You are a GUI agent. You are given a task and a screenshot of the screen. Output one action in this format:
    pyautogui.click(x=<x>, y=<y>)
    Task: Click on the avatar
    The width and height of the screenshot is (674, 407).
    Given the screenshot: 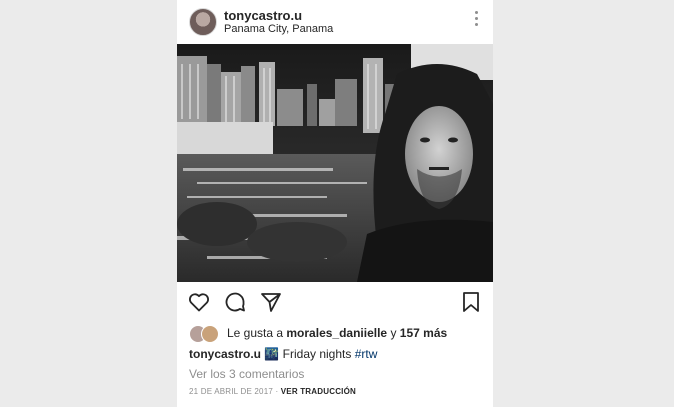 What is the action you would take?
    pyautogui.click(x=203, y=22)
    